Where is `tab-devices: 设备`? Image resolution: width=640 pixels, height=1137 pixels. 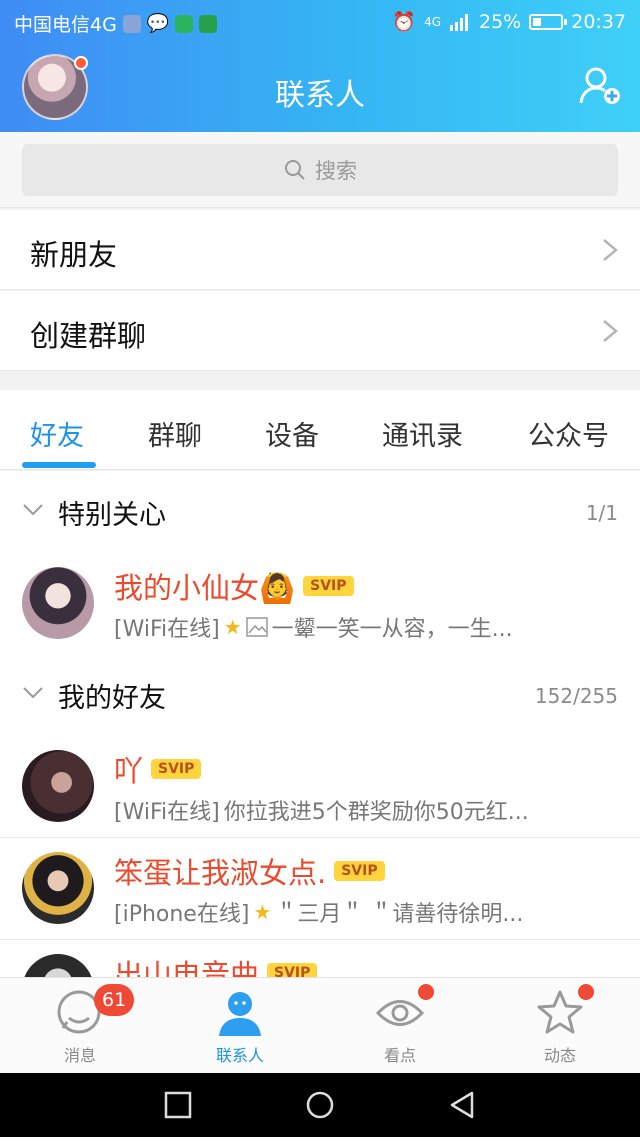 tab-devices: 设备 is located at coordinates (292, 433).